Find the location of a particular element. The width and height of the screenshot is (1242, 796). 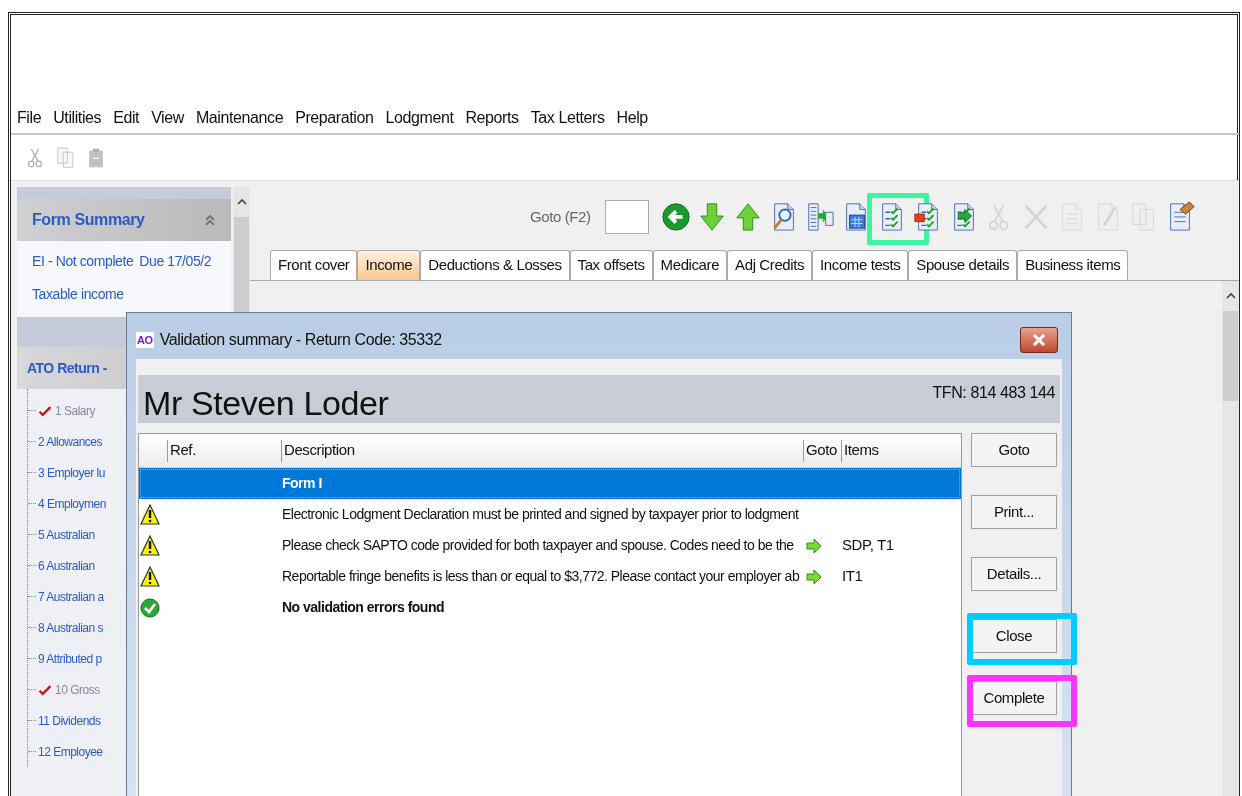

panel-title: ATO Return - is located at coordinates (67, 368).